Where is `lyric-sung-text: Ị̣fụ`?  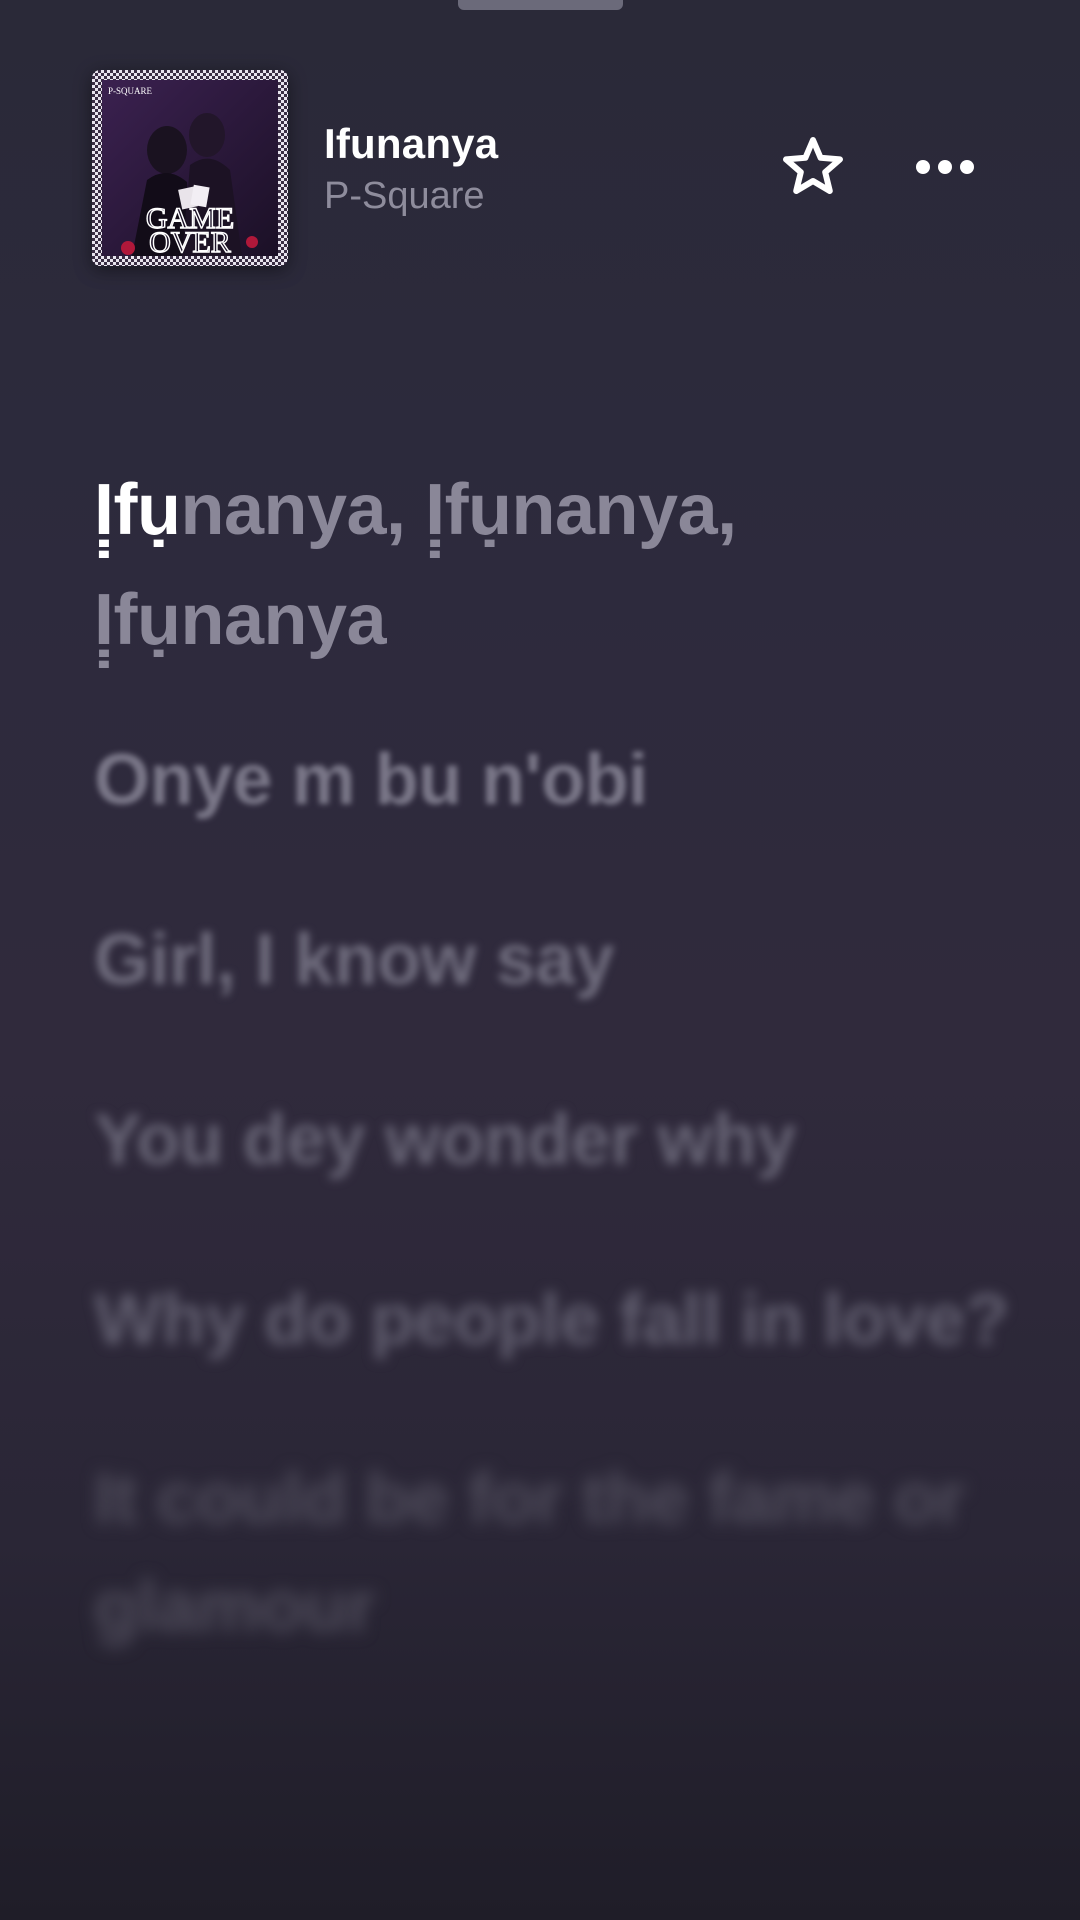
lyric-sung-text: Ị̣fụ is located at coordinates (137, 510).